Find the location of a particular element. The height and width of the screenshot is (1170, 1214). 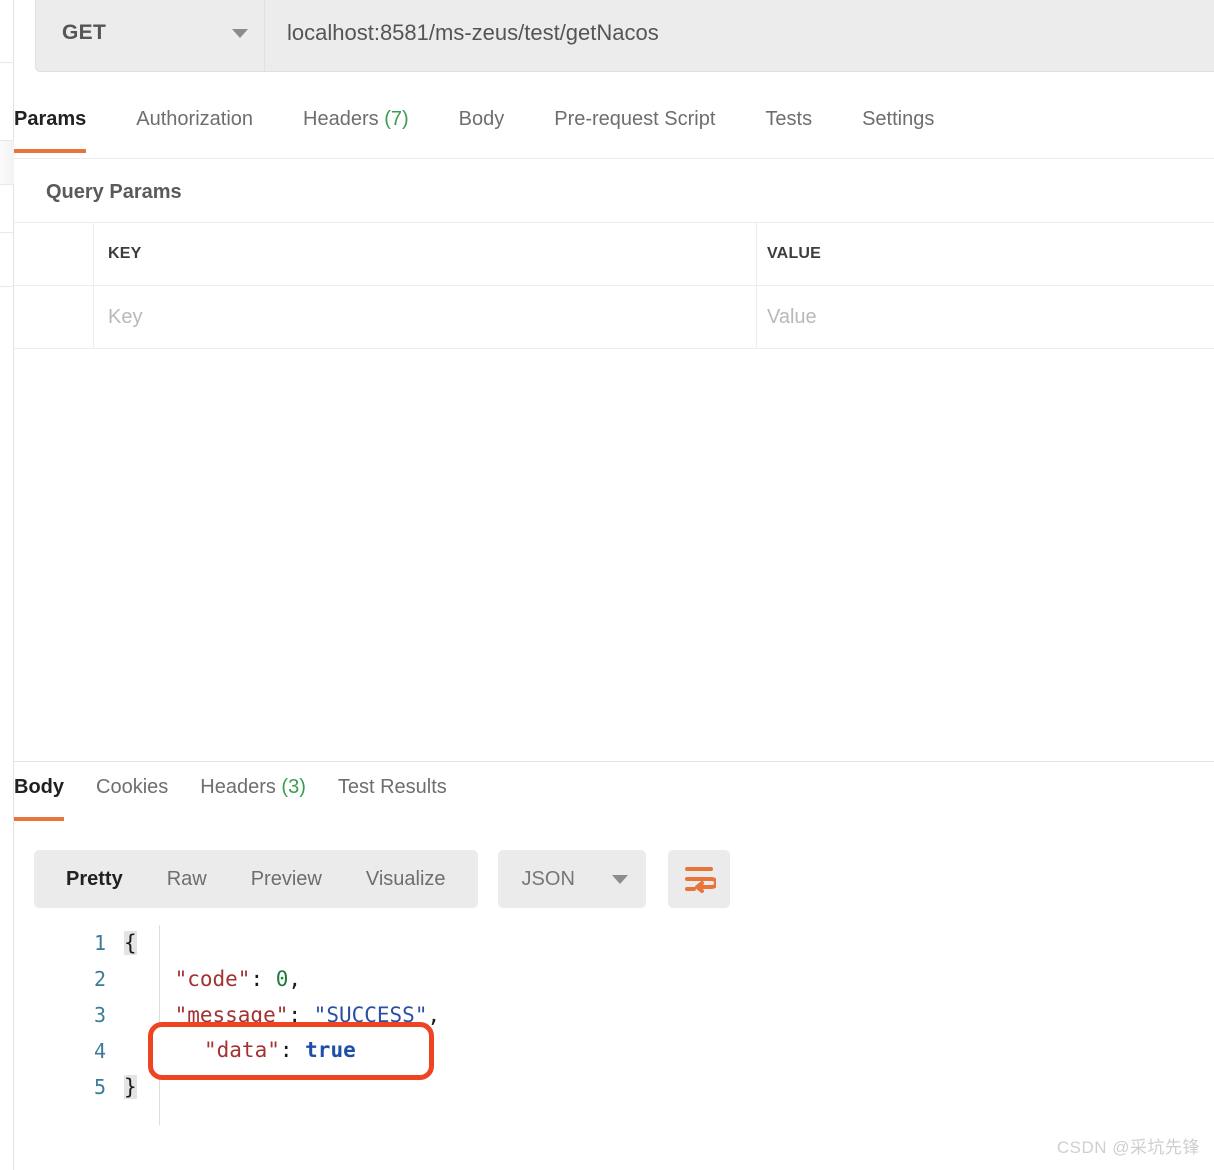

response-language-select: JSON is located at coordinates (571, 879).